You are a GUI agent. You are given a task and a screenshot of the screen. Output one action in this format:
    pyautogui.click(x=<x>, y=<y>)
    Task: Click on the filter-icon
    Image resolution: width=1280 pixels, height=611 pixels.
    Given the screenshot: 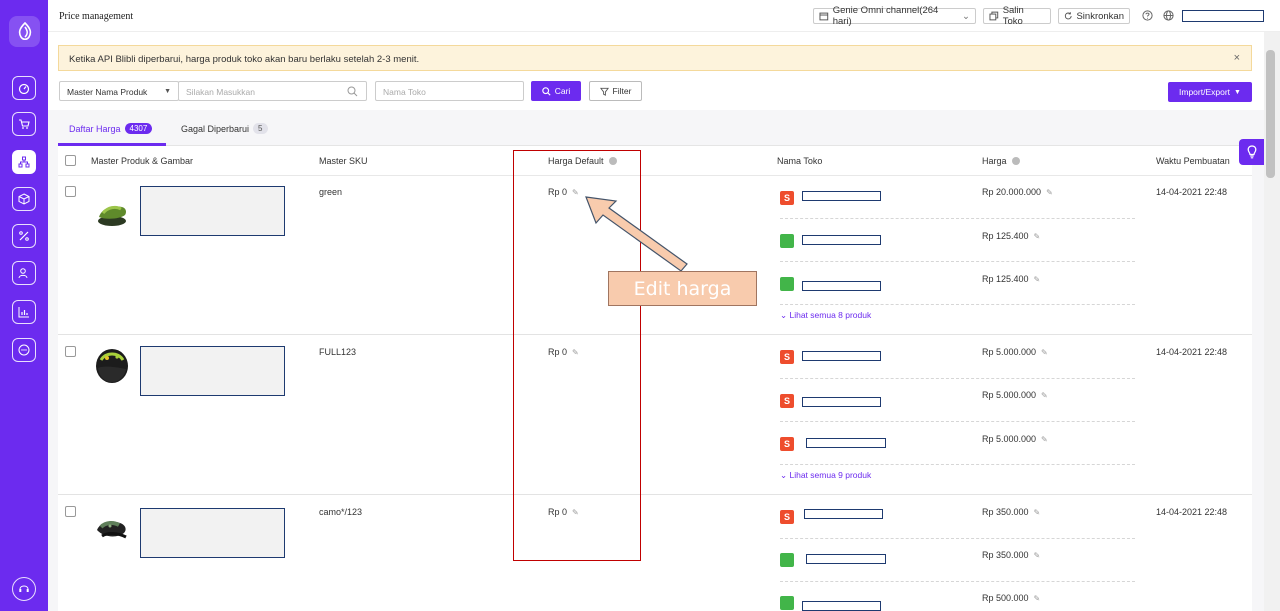 What is the action you would take?
    pyautogui.click(x=604, y=91)
    